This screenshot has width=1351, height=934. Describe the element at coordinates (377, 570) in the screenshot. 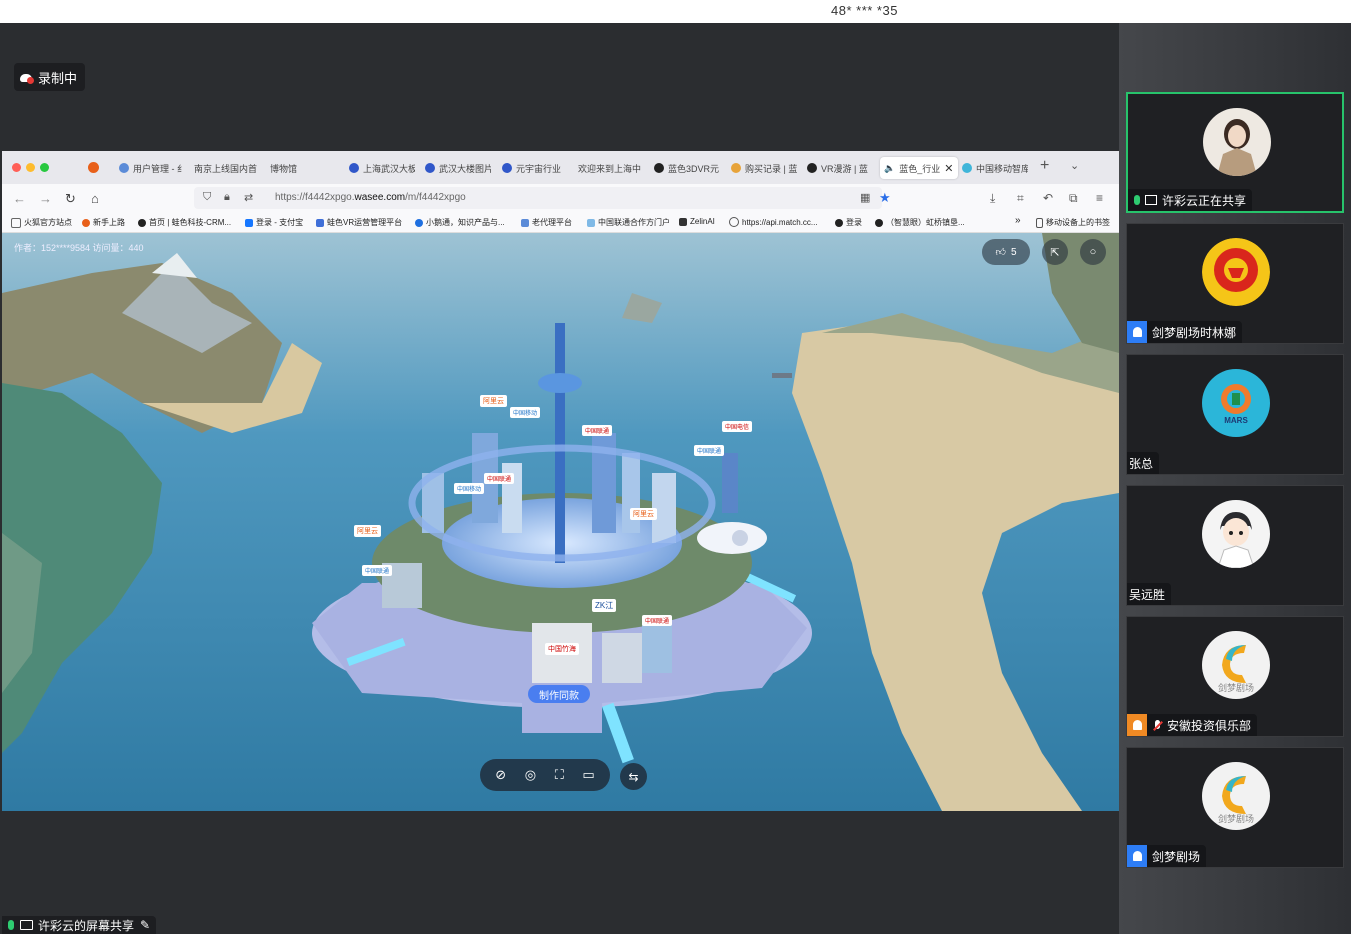

I see `sign: 中国联通` at that location.